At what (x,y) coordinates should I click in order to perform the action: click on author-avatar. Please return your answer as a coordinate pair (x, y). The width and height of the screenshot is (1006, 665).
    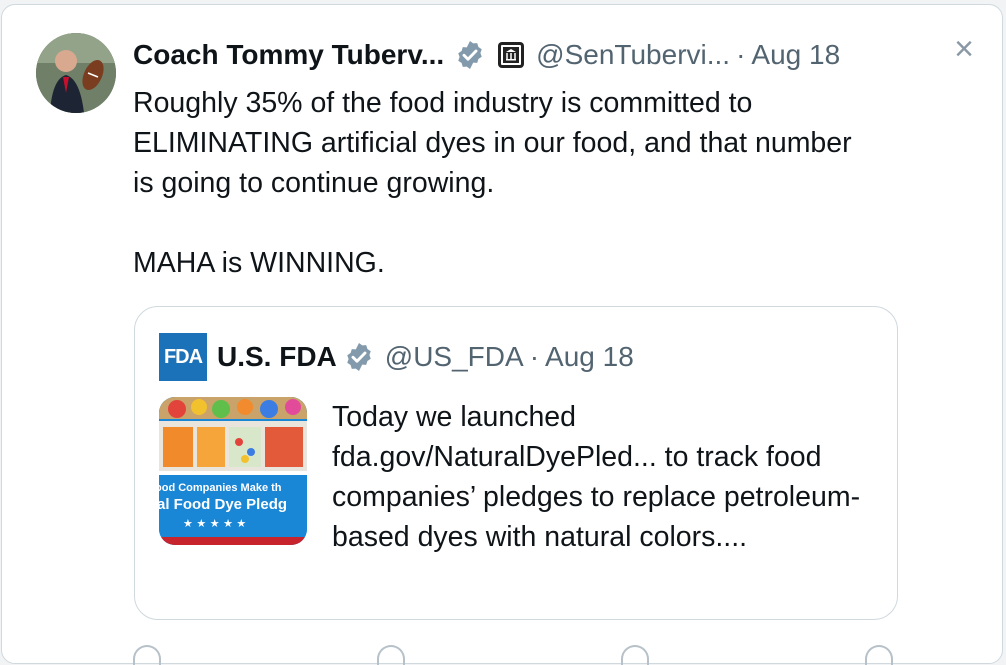
    Looking at the image, I should click on (76, 73).